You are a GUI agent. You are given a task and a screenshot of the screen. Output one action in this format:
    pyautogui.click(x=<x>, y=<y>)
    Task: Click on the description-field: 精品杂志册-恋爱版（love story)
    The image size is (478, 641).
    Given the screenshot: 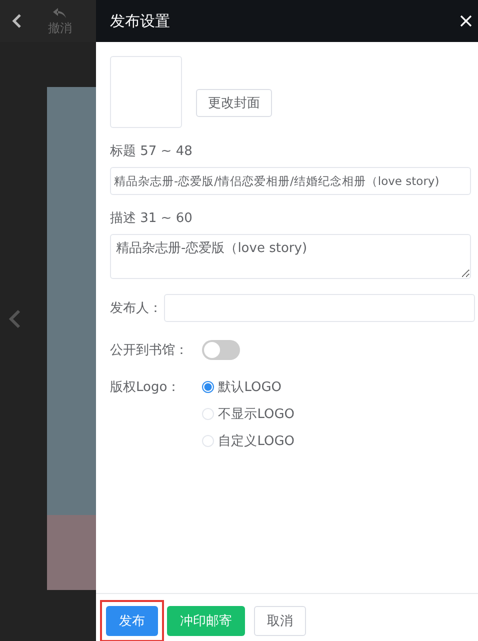 What is the action you would take?
    pyautogui.click(x=290, y=256)
    